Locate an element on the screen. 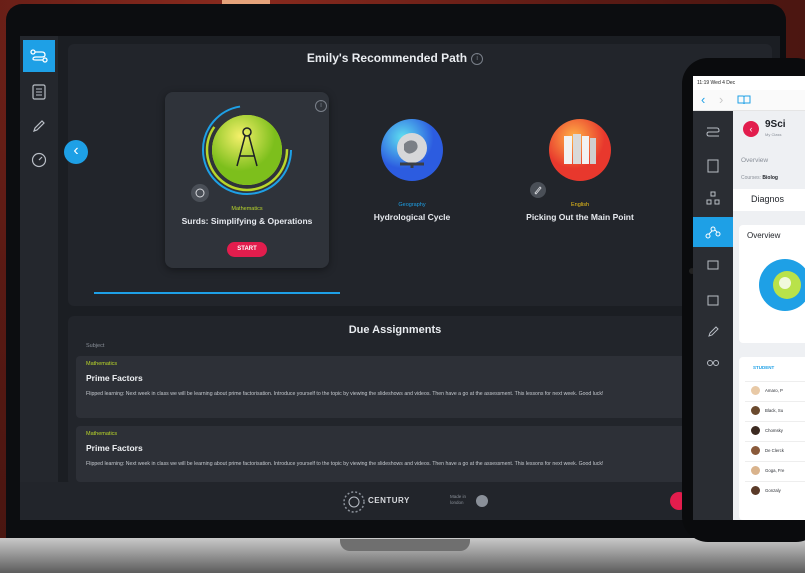 The height and width of the screenshot is (573, 805). path-card-geography: Geography Hydrological Cycle is located at coordinates (412, 171).